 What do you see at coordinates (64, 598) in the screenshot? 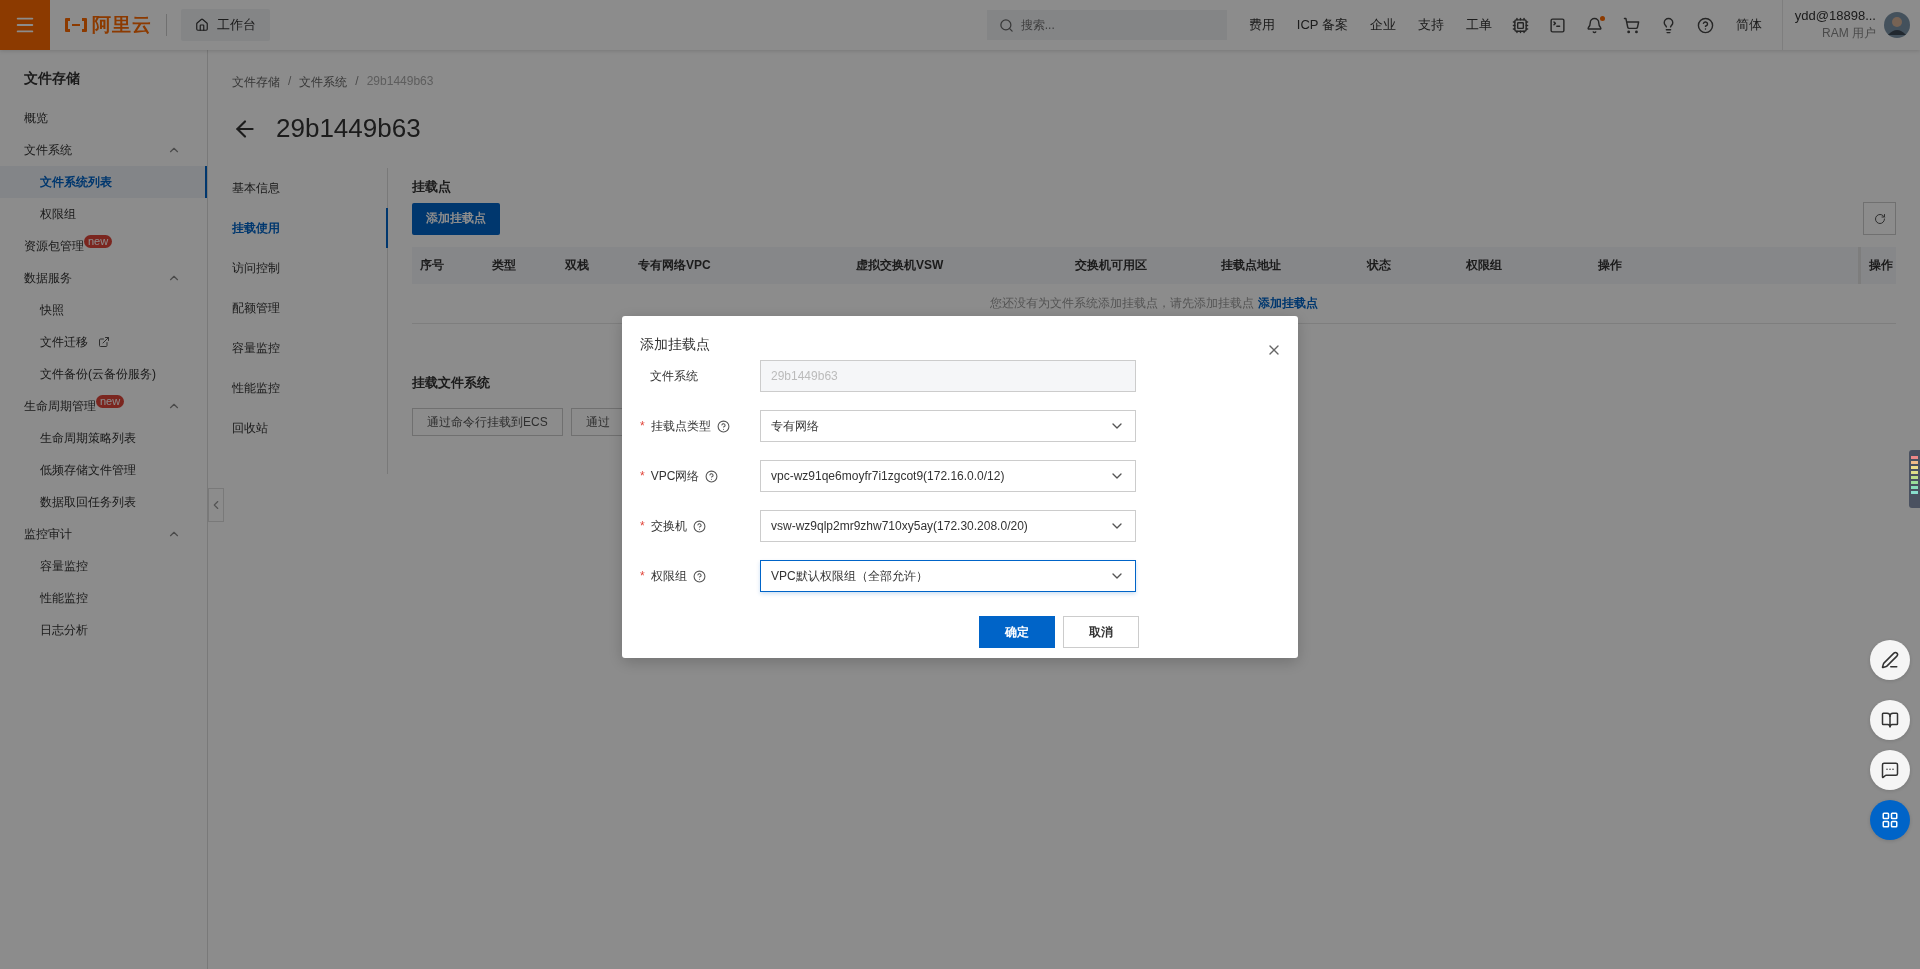
I see `sidebar-item-label: 性能监控` at bounding box center [64, 598].